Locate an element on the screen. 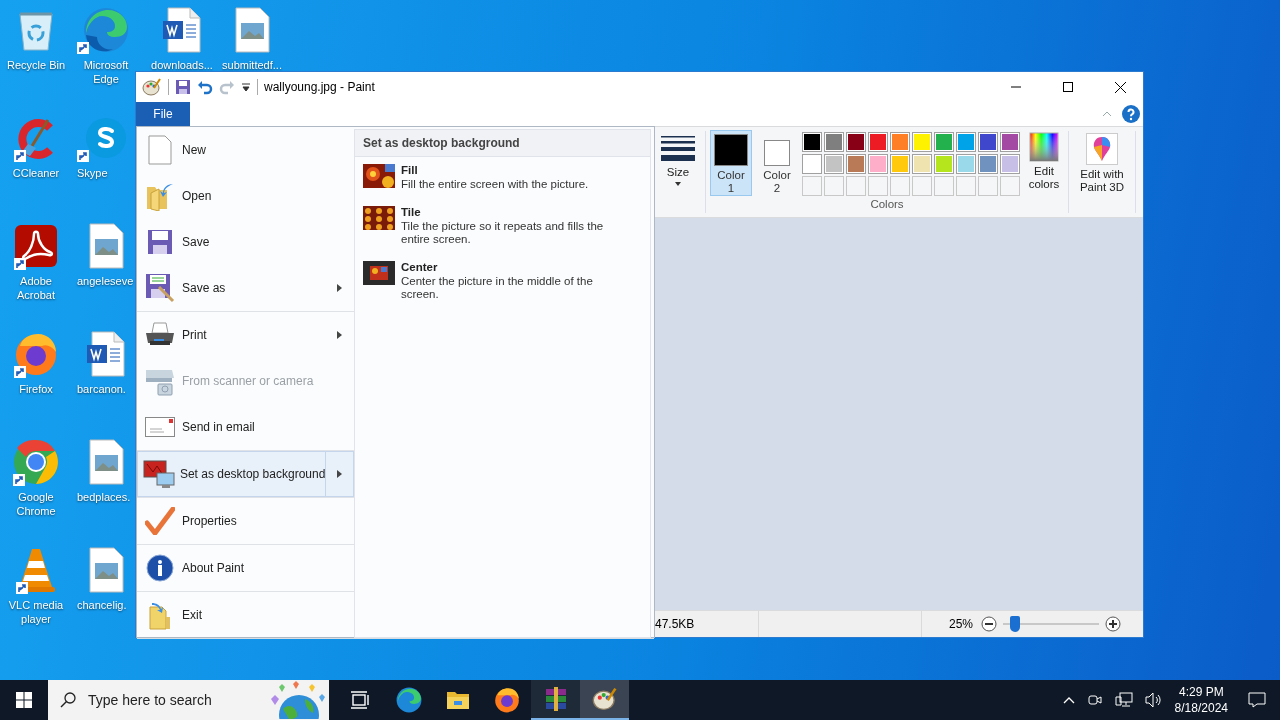 The width and height of the screenshot is (1280, 720). option-title: Center is located at coordinates (420, 267).